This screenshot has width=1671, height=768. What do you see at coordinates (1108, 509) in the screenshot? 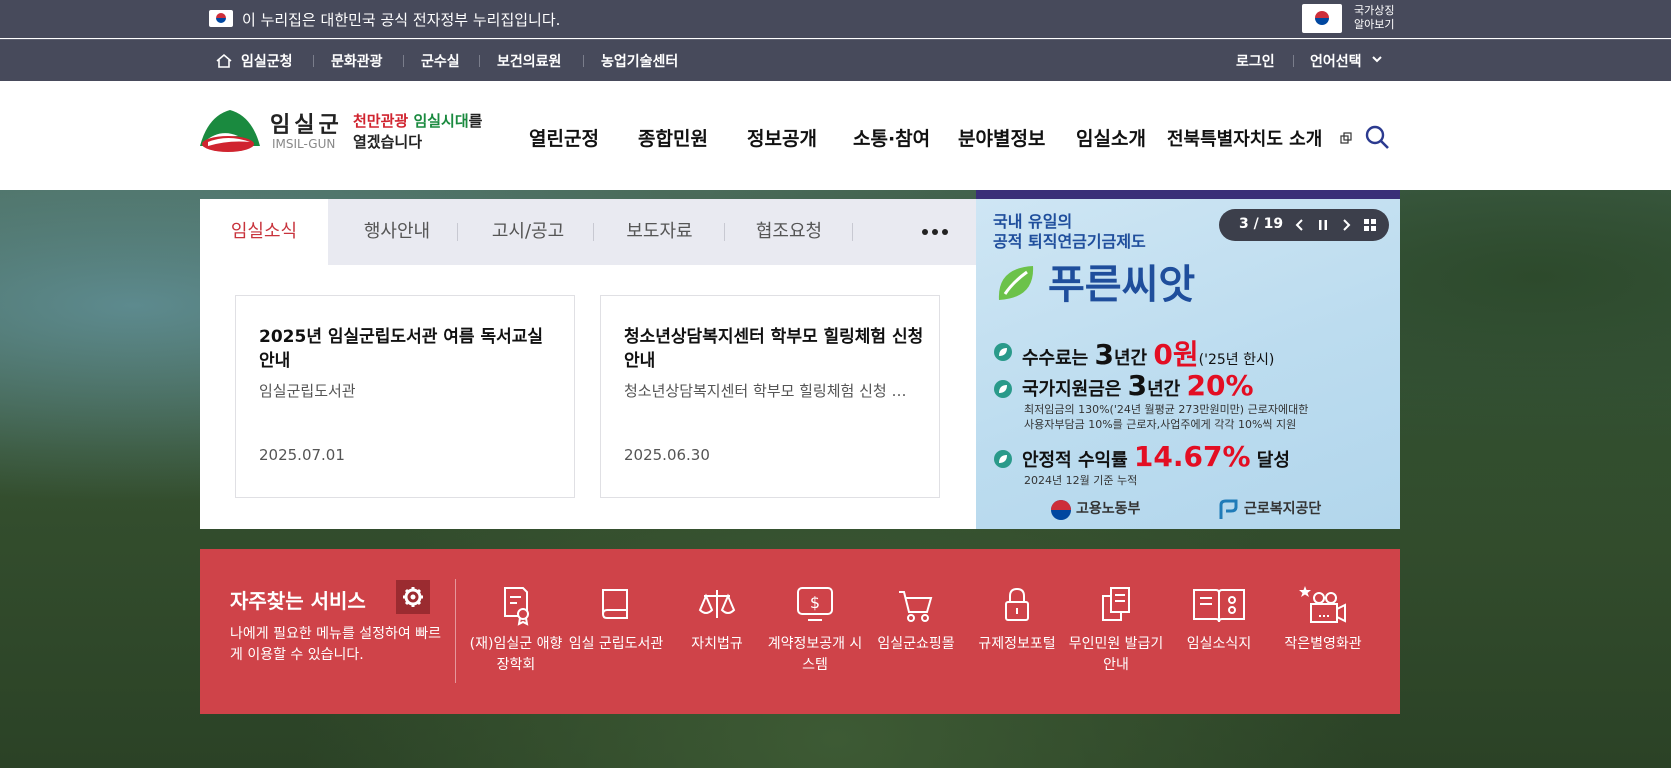
I see `org-ministry: 고용노동부` at bounding box center [1108, 509].